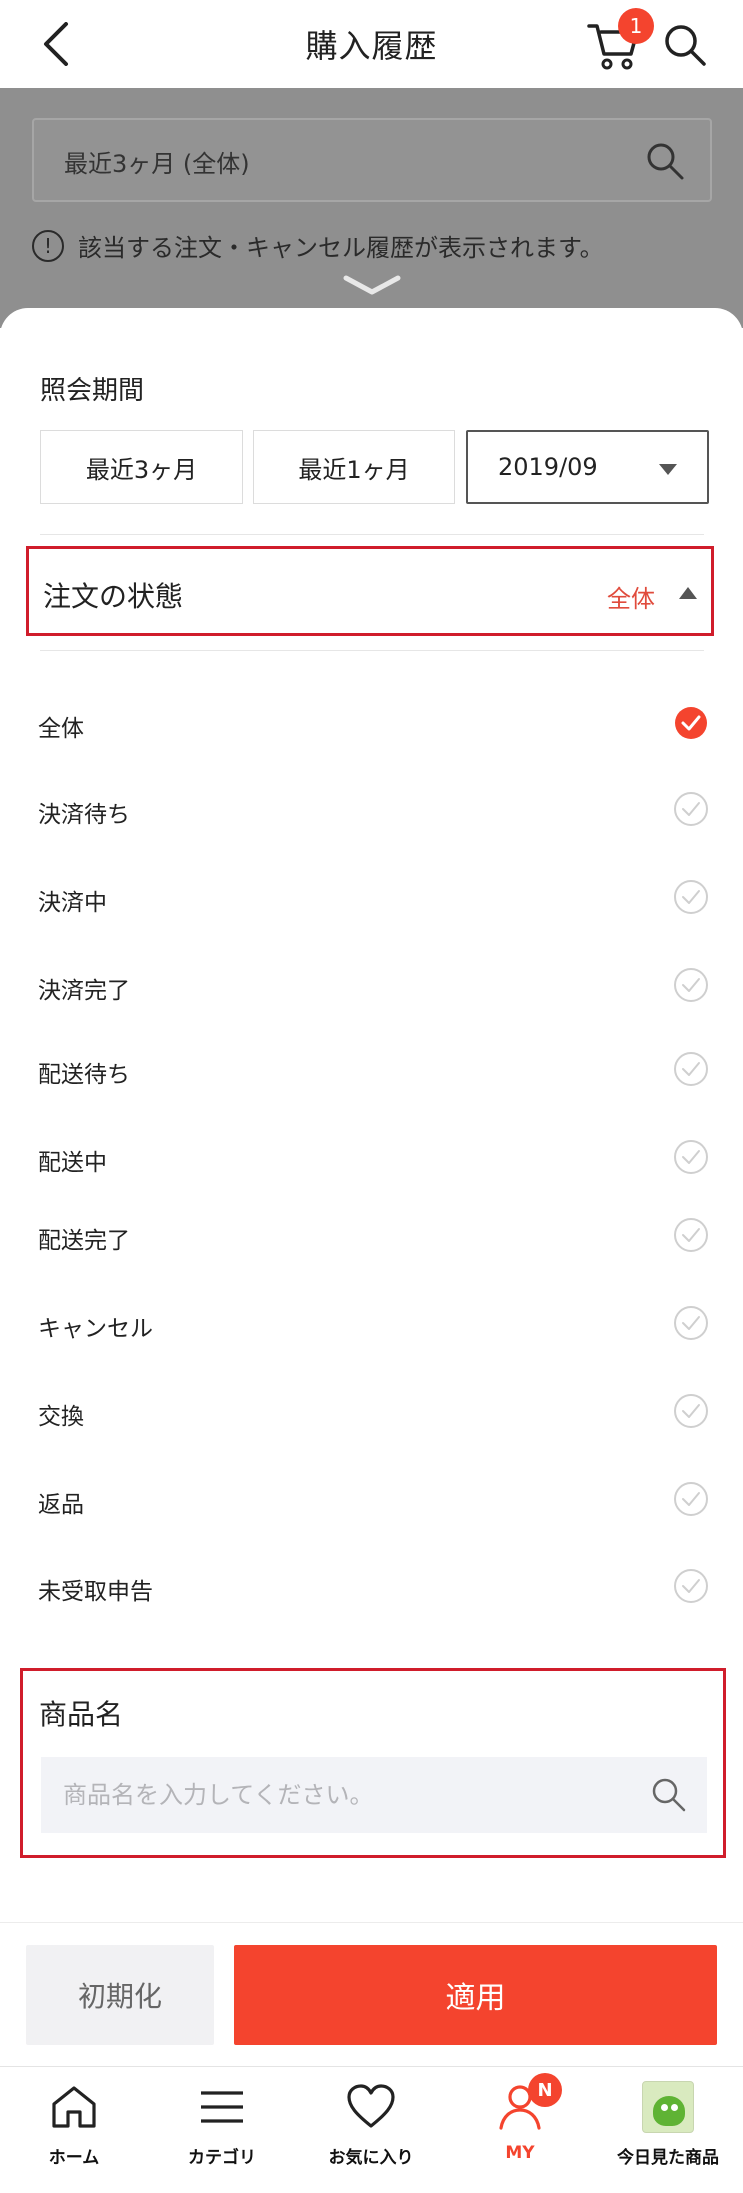 The image size is (743, 2193). What do you see at coordinates (371, 899) in the screenshot?
I see `order-status-option: 決済中` at bounding box center [371, 899].